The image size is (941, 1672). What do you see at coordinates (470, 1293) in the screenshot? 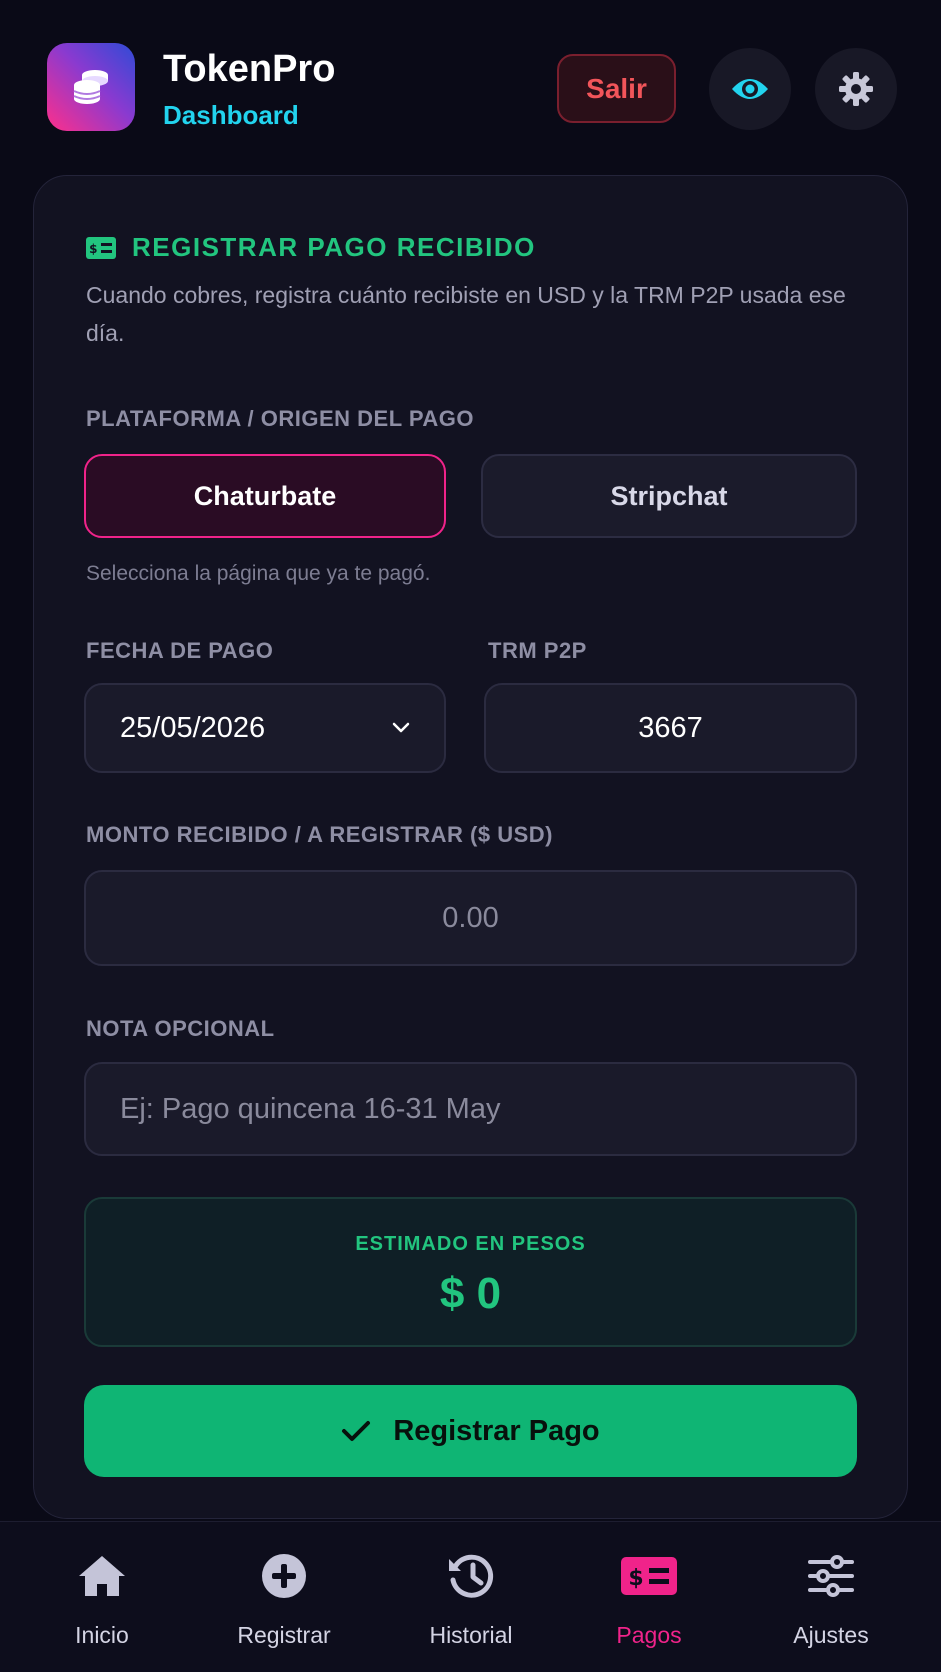
I see `estimate-value: $ 0` at bounding box center [470, 1293].